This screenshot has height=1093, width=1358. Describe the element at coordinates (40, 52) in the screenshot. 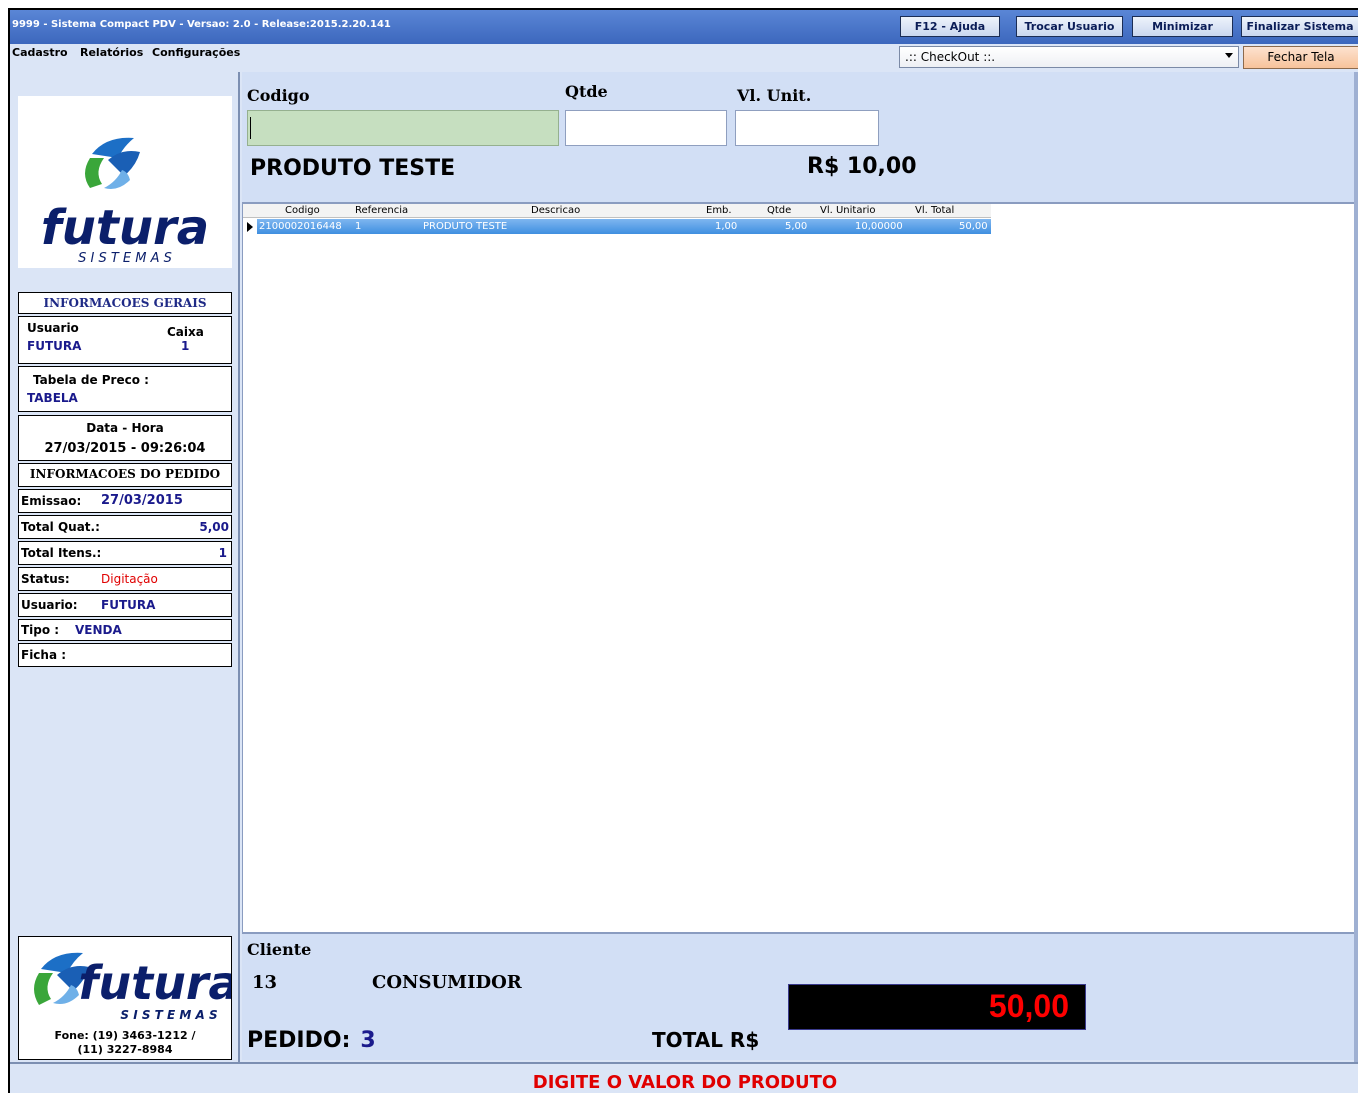

I see `menu-cadastro: Cadastro` at that location.